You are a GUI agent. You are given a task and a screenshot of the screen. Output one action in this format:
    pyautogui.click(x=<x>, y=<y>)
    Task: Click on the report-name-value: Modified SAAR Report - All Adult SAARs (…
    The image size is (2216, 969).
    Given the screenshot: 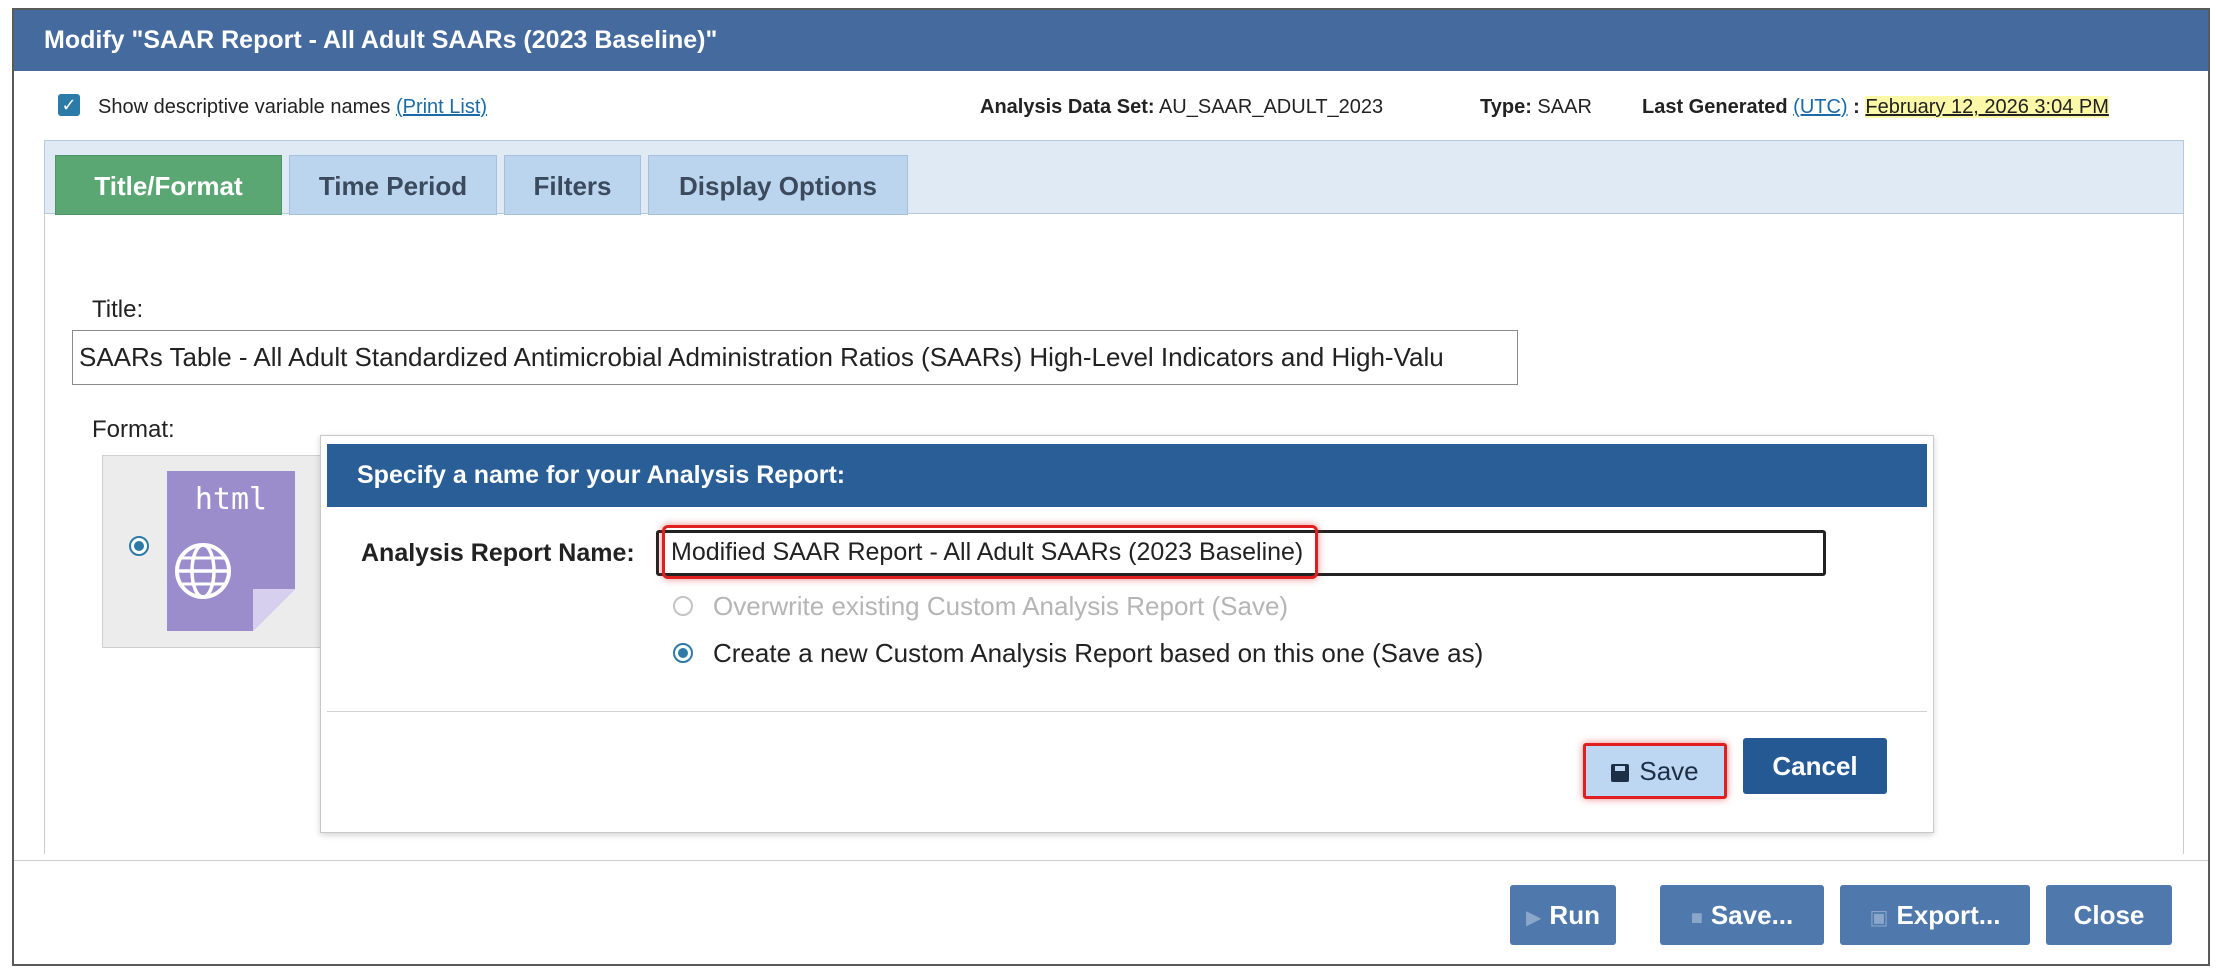 What is the action you would take?
    pyautogui.click(x=990, y=552)
    